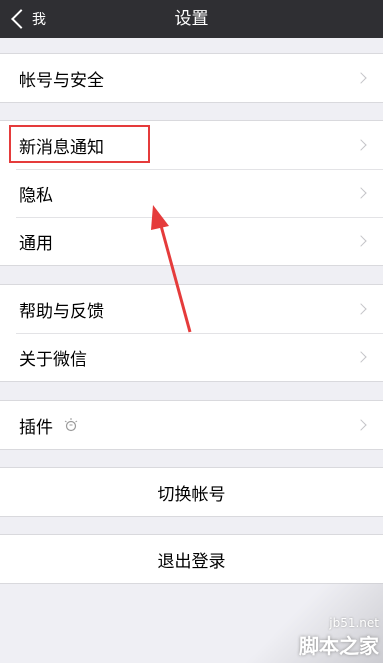 The width and height of the screenshot is (383, 663). I want to click on watermark-text: 脚本之家, so click(339, 646).